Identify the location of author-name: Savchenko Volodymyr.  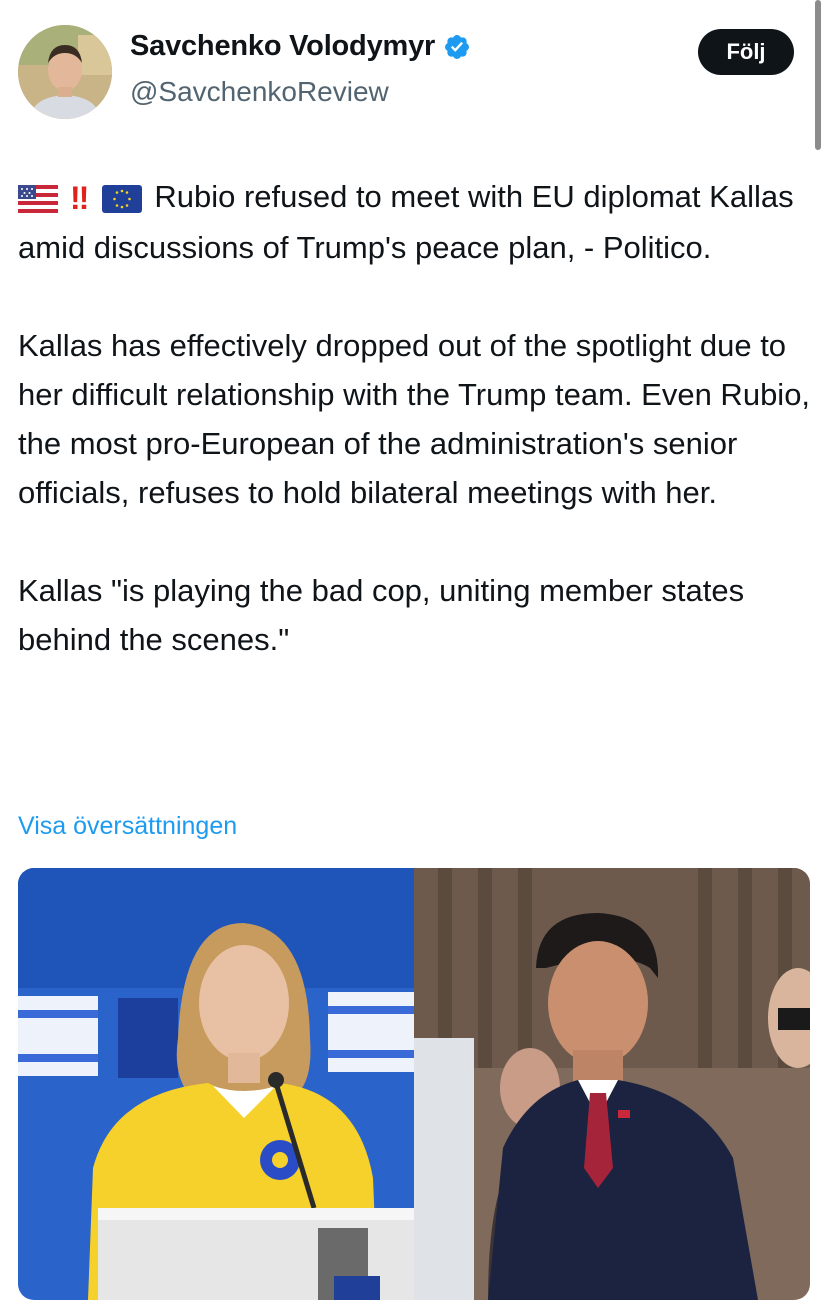
(282, 46).